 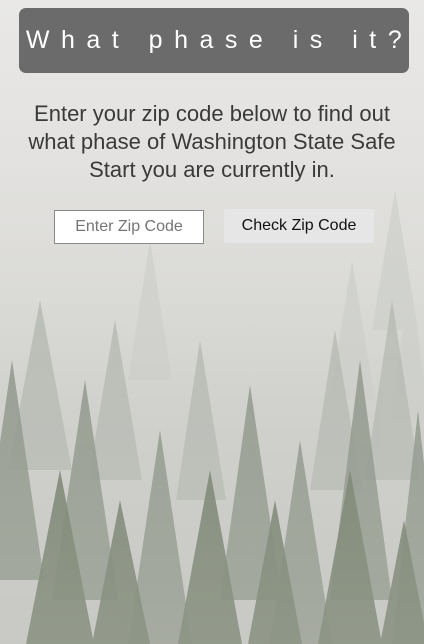 What do you see at coordinates (299, 226) in the screenshot?
I see `check-zip-code-button: Check Zip Code` at bounding box center [299, 226].